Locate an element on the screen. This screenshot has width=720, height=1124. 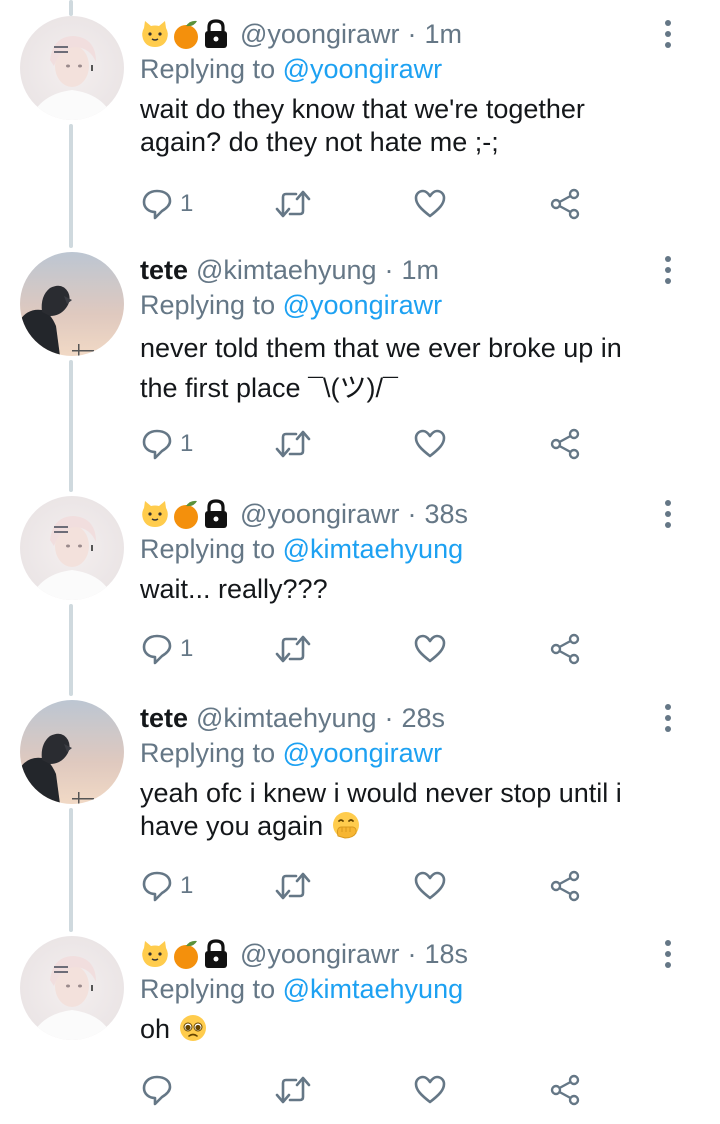
tweet-actions is located at coordinates (370, 1090).